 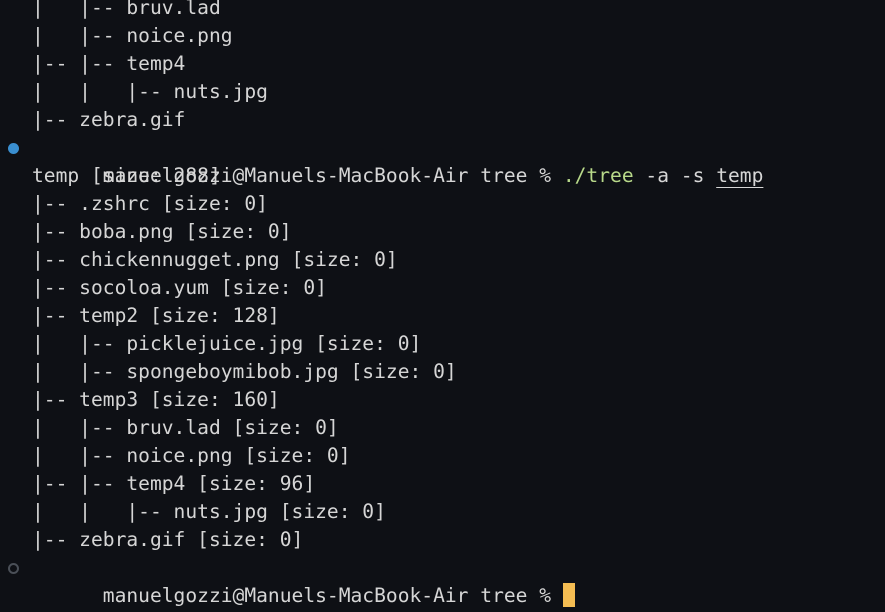 I want to click on scrollback-line: | |-- bruv.lad, so click(x=126, y=9).